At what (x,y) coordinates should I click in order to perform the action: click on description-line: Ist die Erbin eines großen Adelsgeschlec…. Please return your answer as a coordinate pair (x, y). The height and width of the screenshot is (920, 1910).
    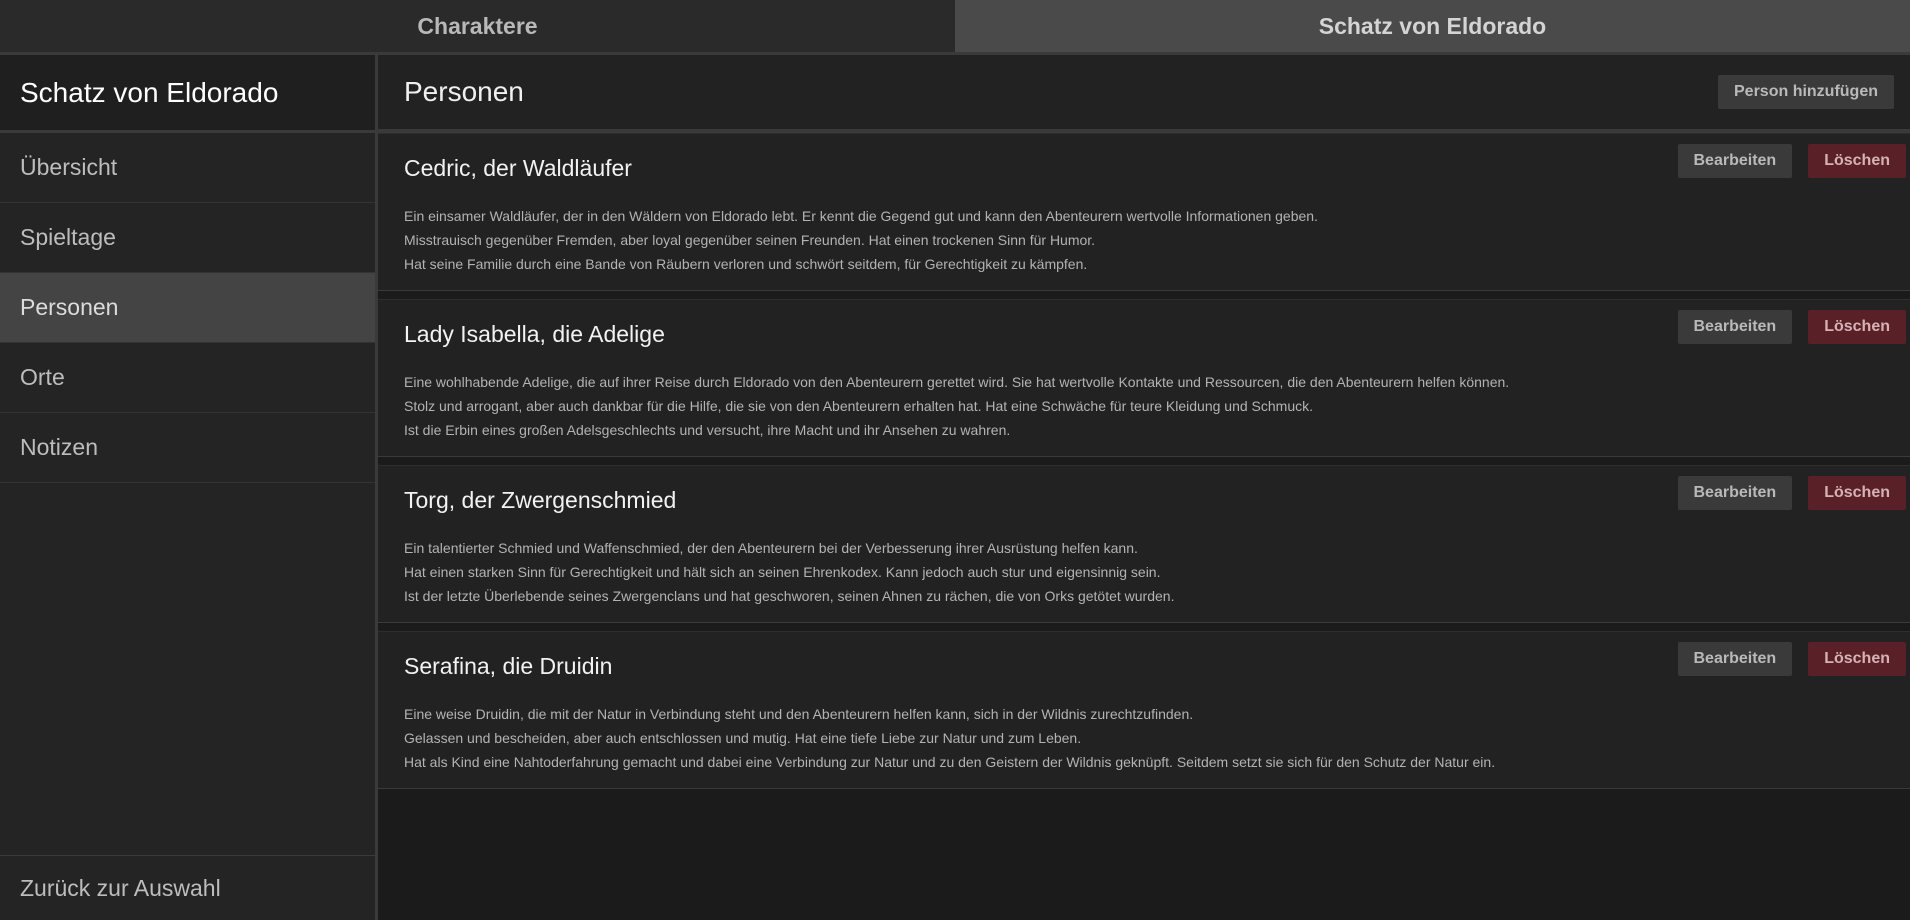
    Looking at the image, I should click on (707, 430).